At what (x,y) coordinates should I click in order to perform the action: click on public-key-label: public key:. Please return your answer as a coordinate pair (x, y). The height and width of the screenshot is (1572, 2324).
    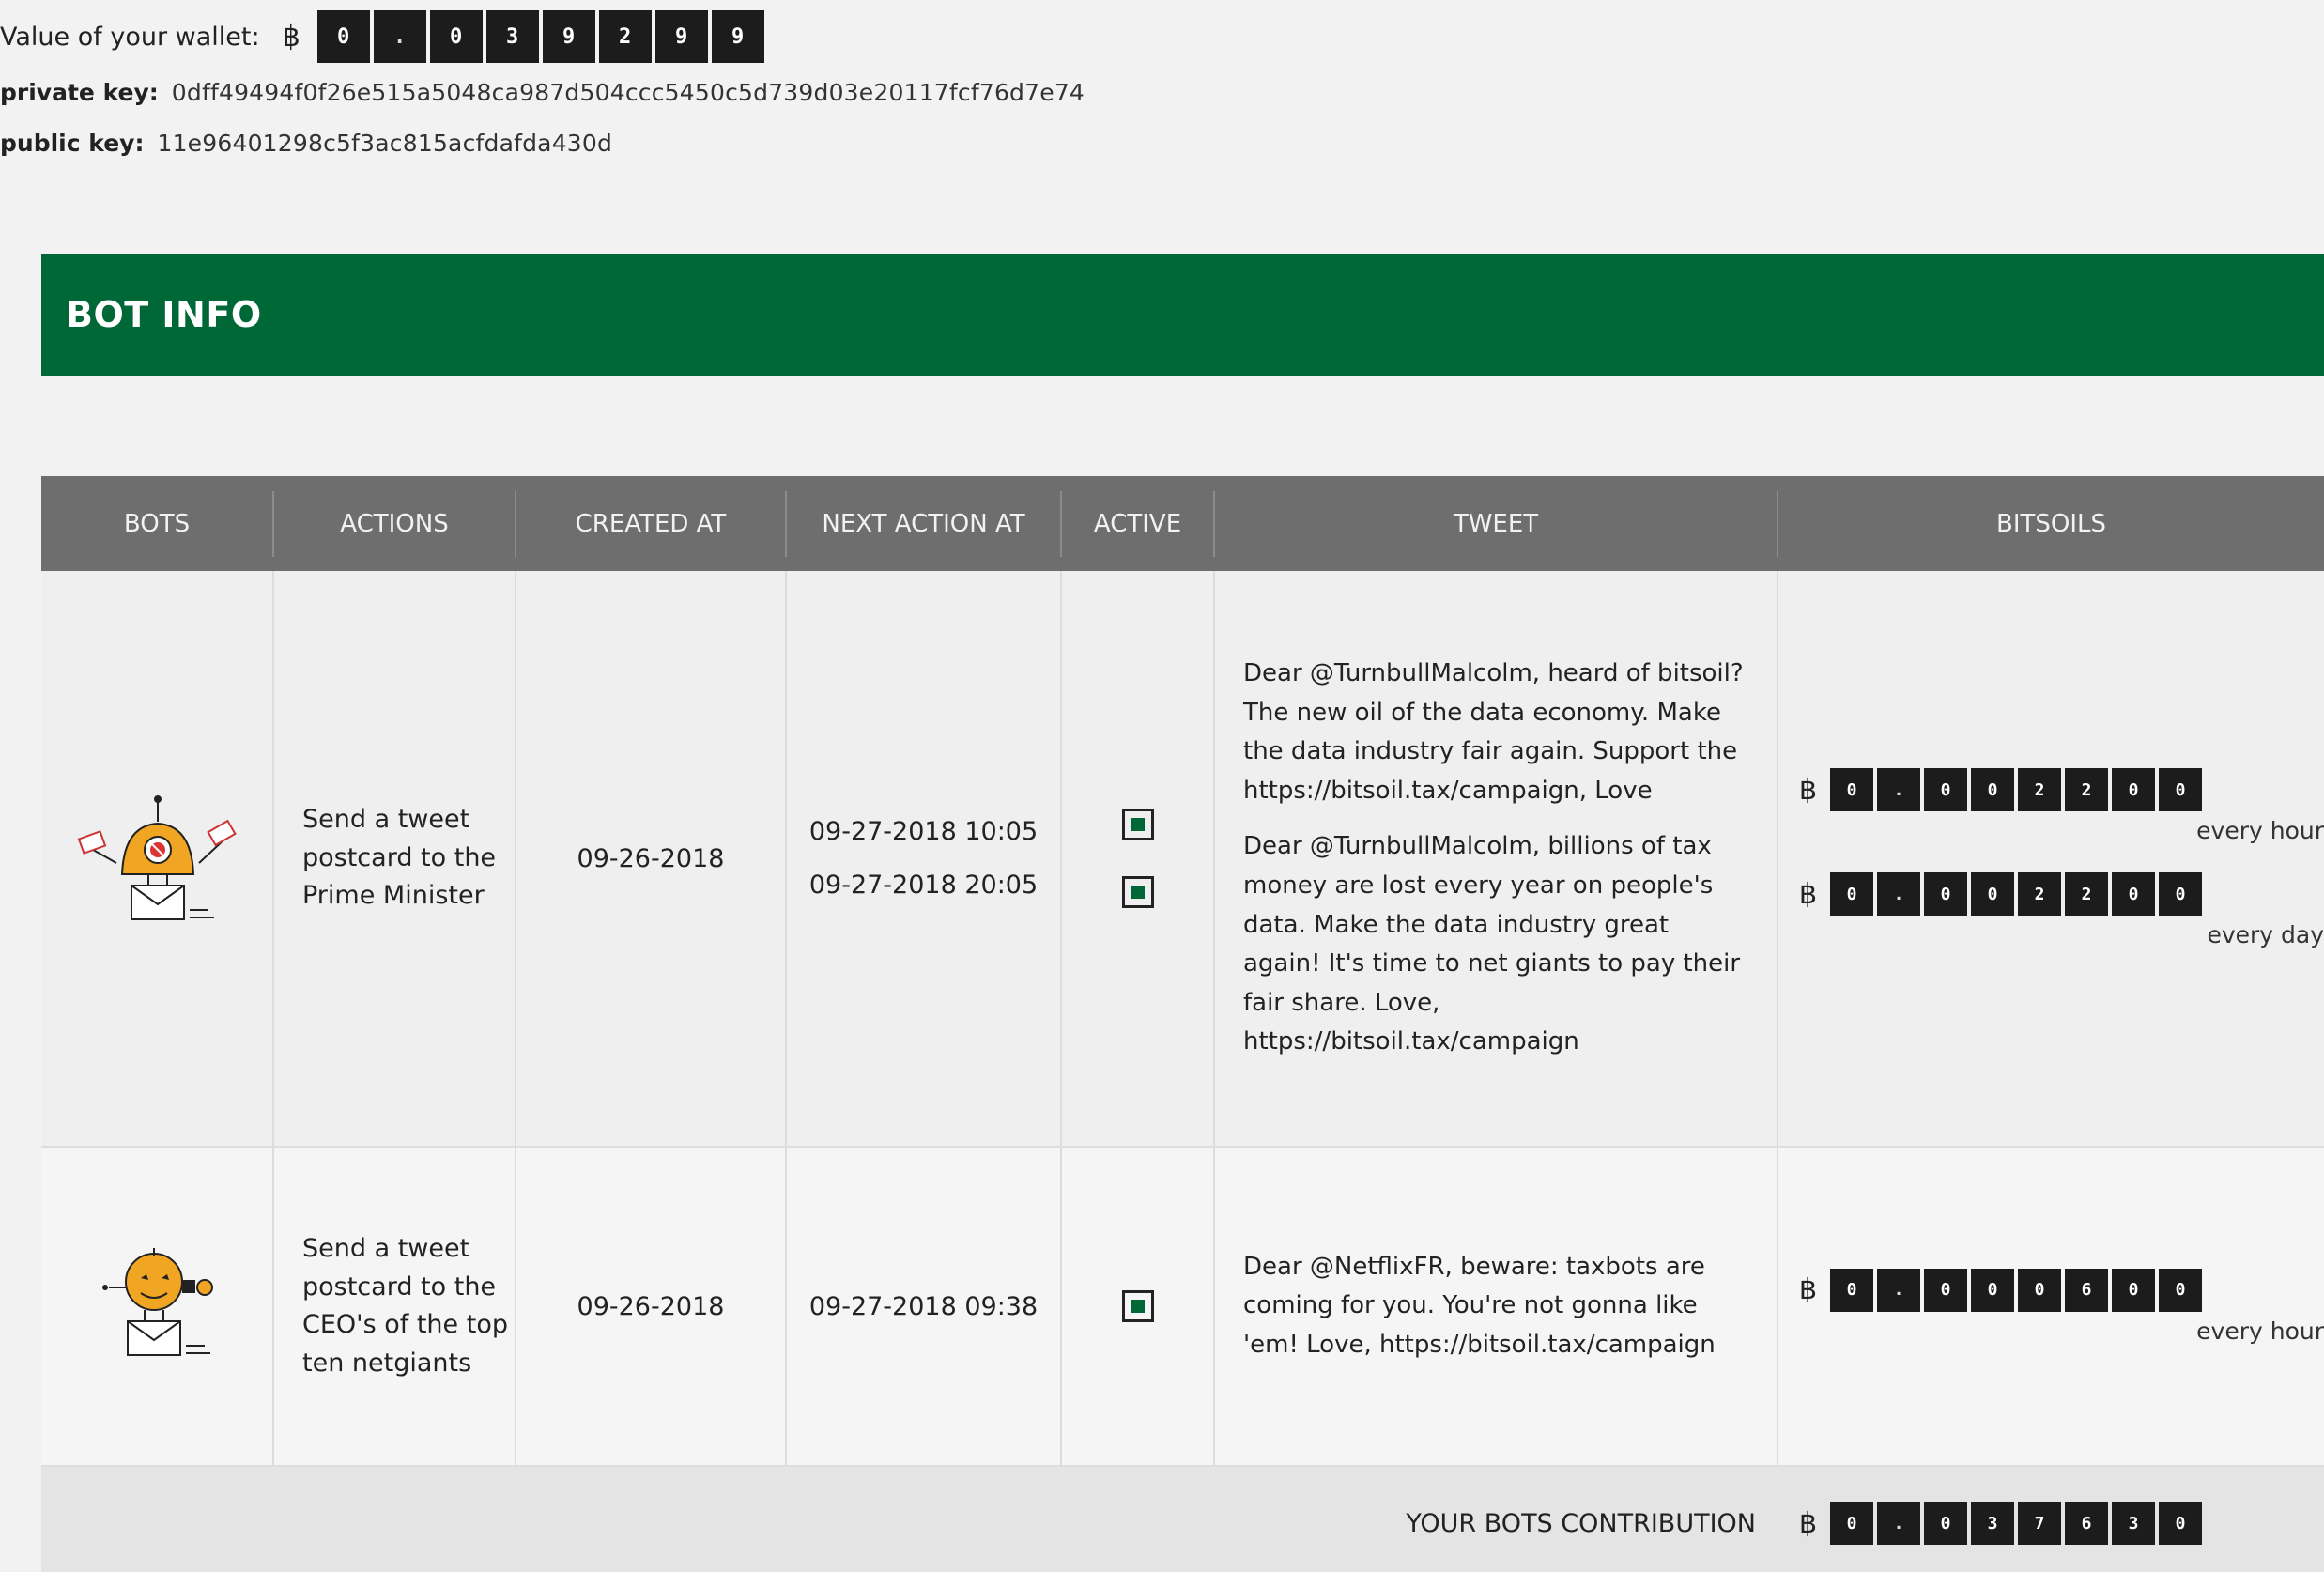
    Looking at the image, I should click on (72, 143).